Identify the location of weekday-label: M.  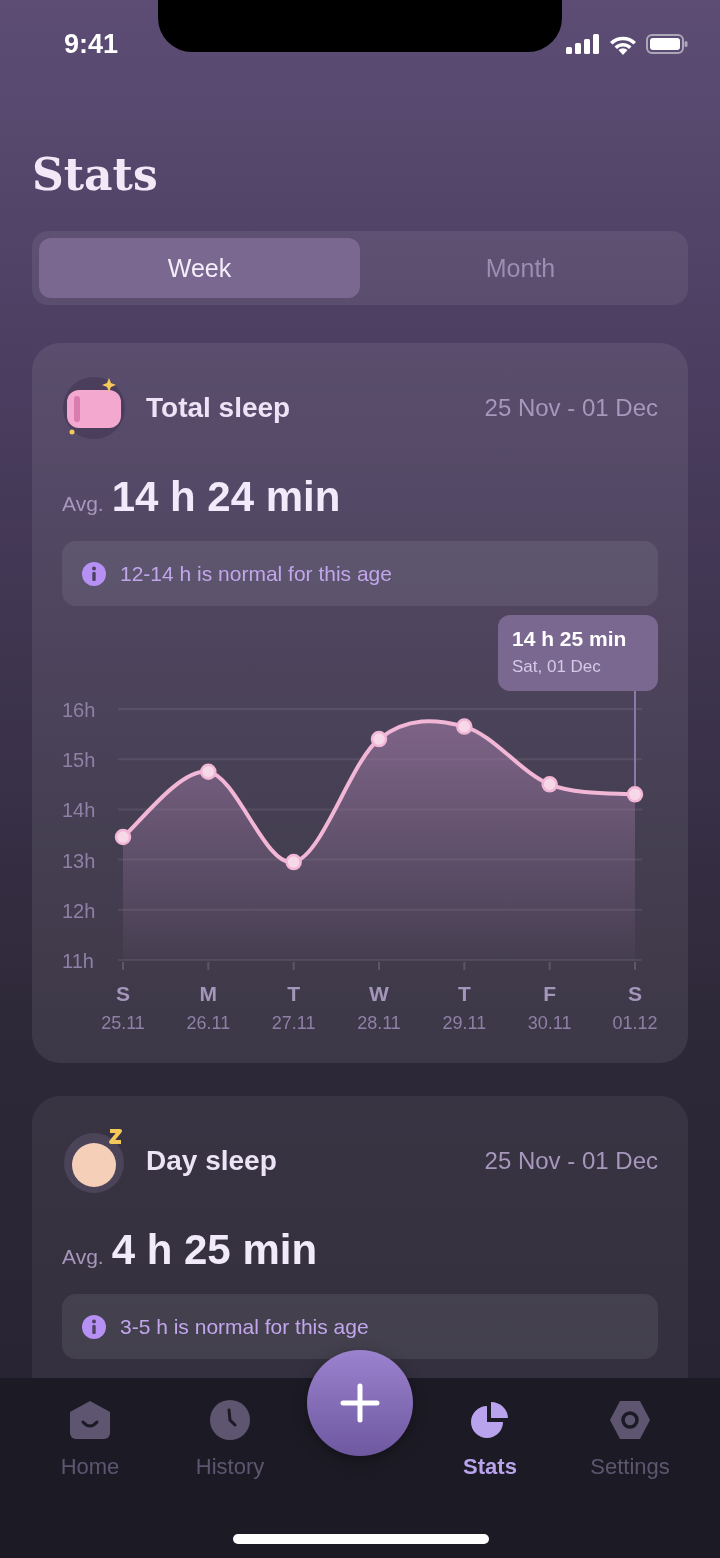
(208, 993).